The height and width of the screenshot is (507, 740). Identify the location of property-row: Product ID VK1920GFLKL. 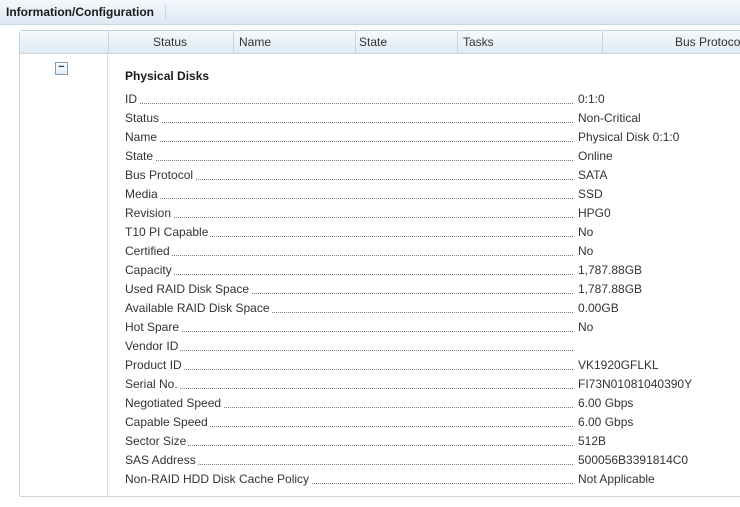
(425, 365).